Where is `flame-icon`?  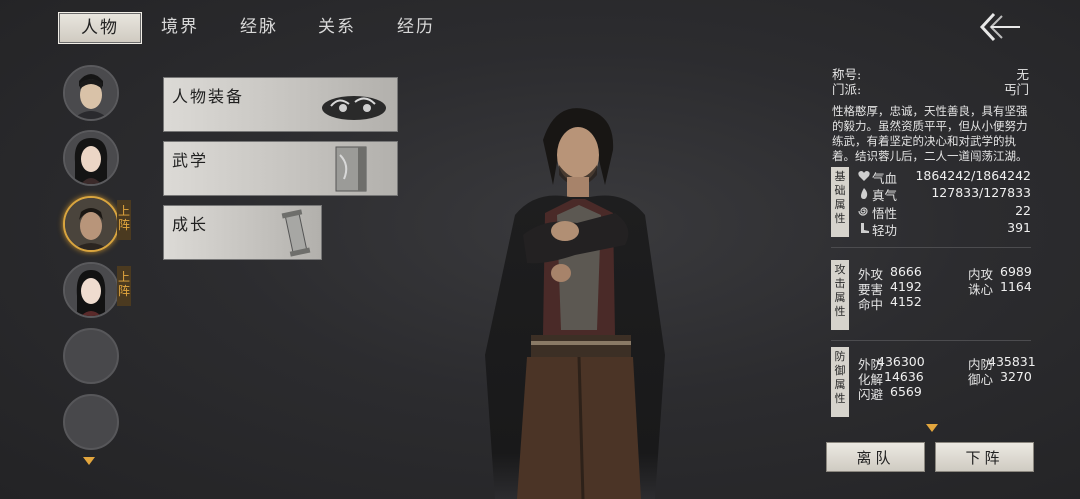 flame-icon is located at coordinates (864, 193).